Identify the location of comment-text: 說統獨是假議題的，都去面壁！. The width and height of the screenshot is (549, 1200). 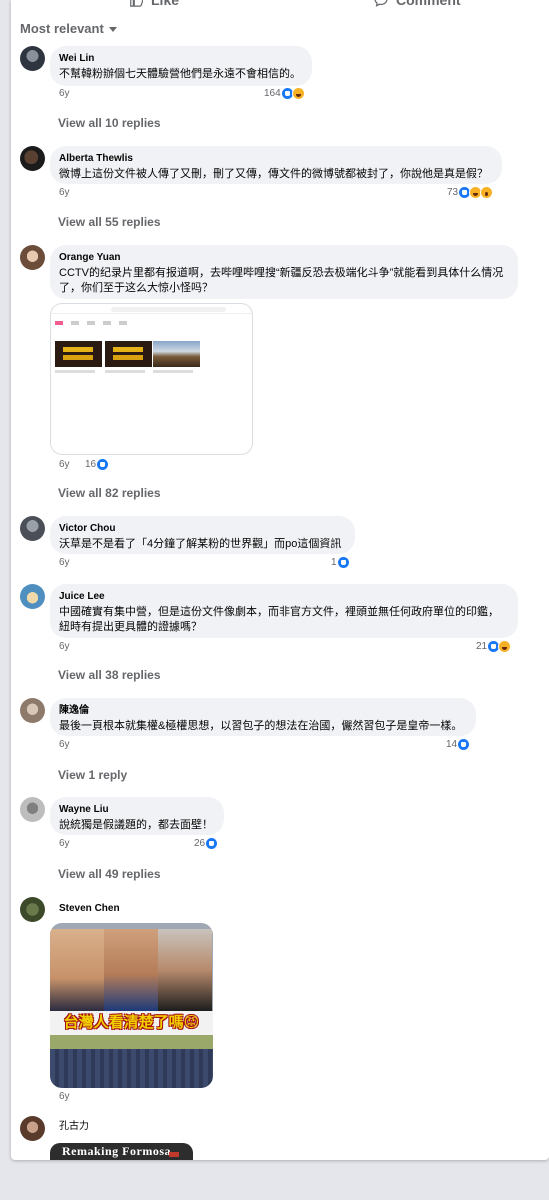
(136, 825).